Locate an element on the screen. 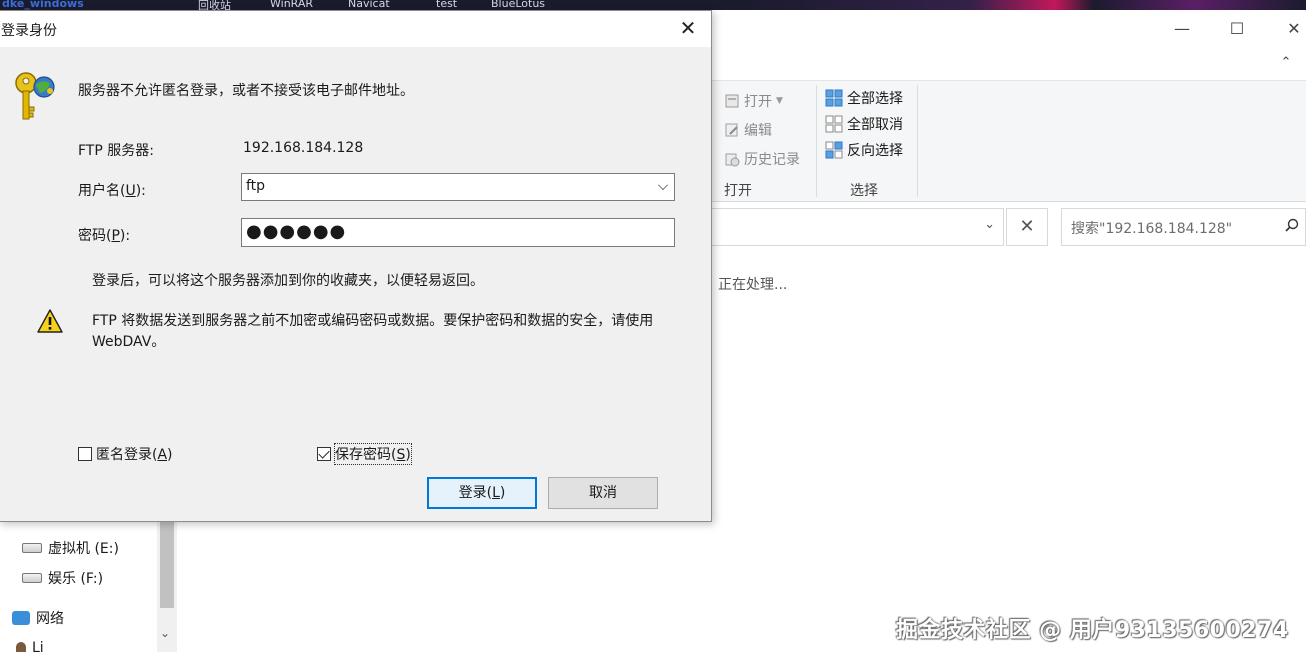  nav-item-drive-e: 虚拟机 (E:) is located at coordinates (70, 548).